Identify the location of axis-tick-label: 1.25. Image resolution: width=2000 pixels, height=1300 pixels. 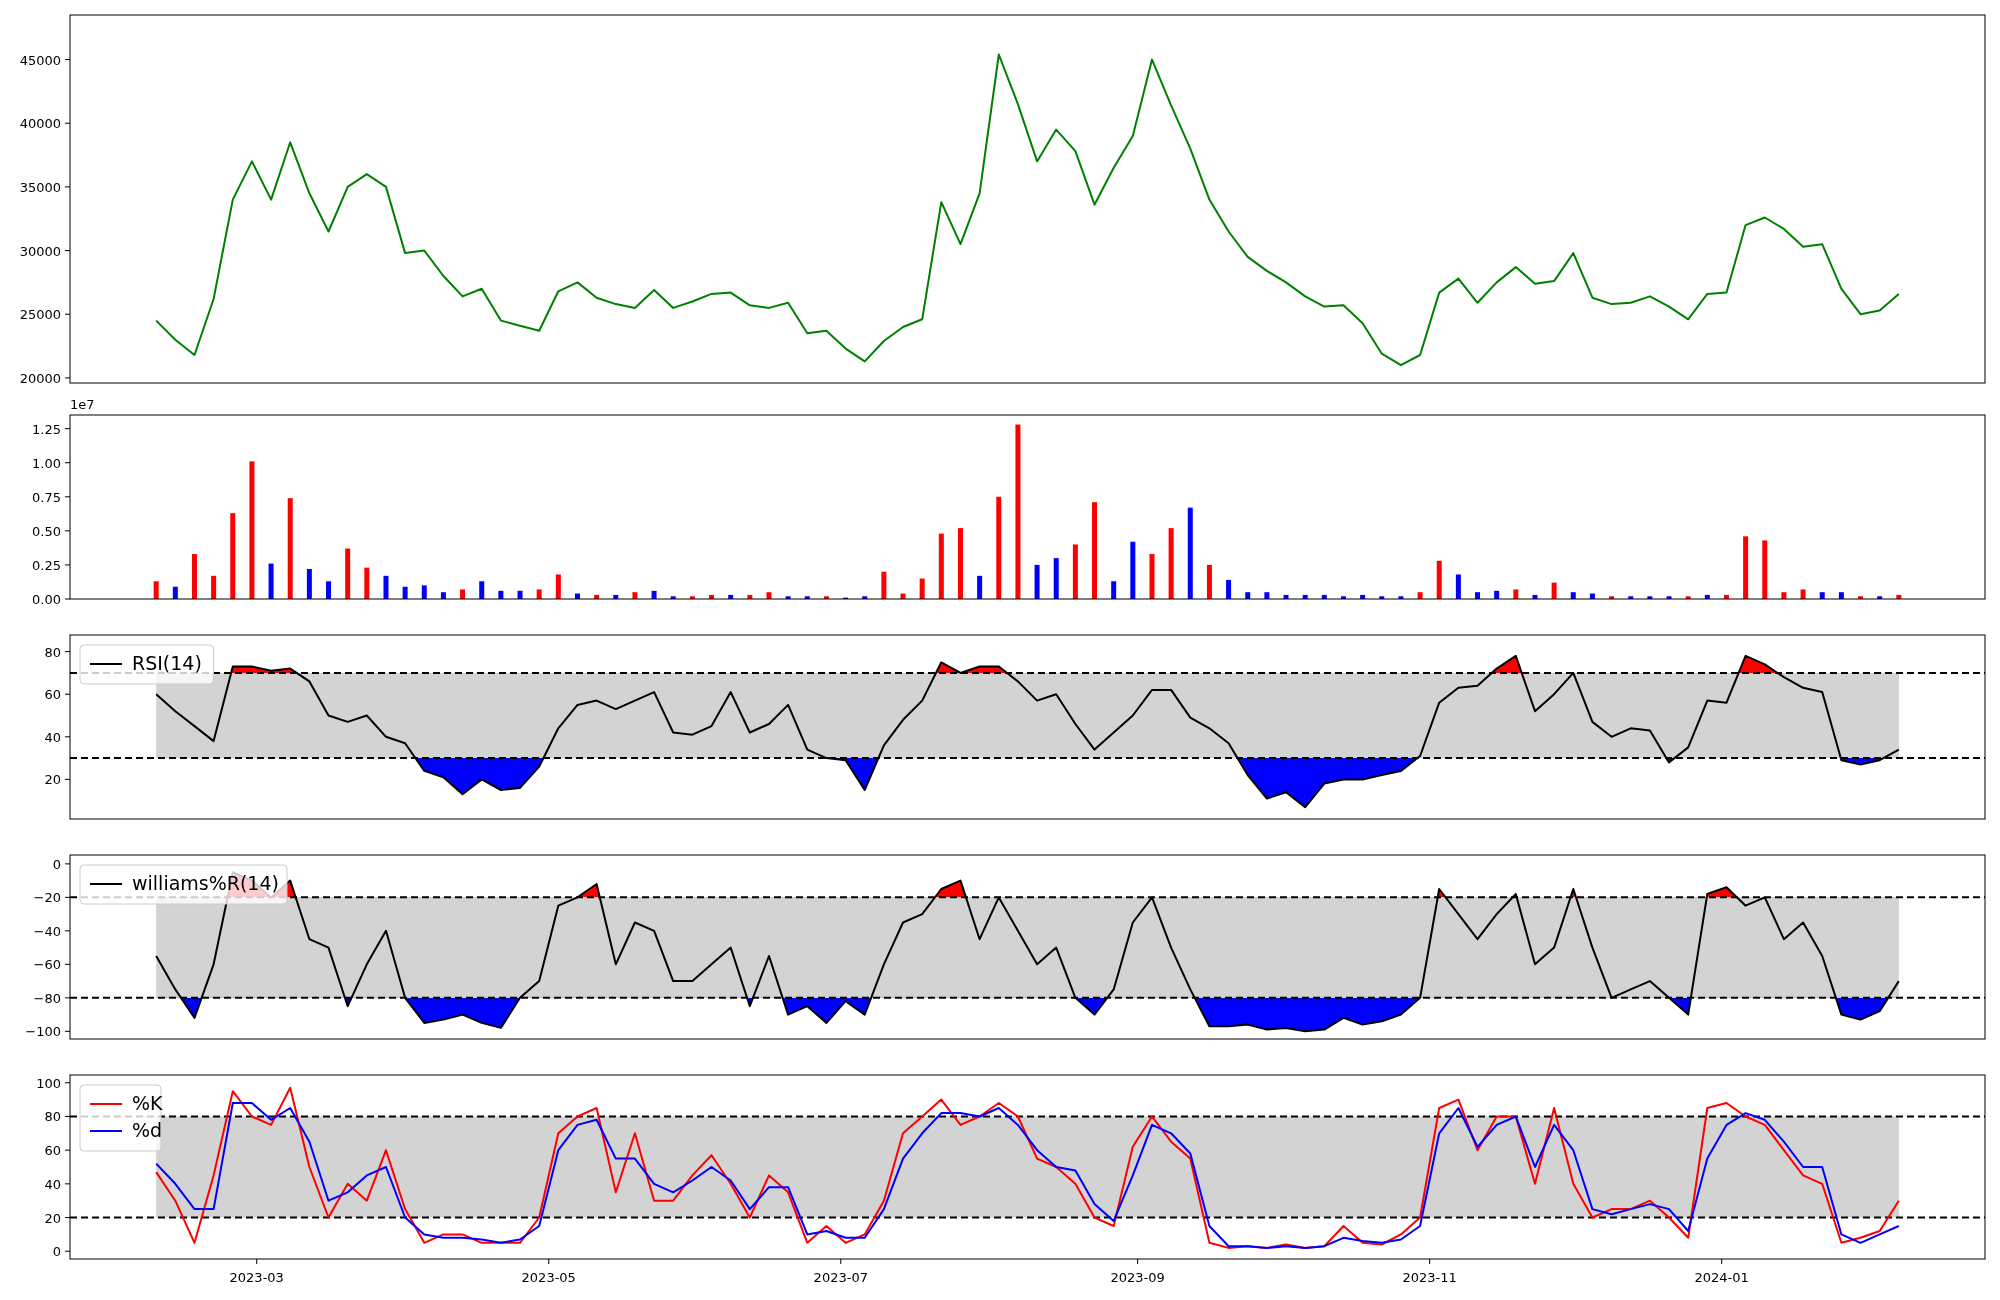
(46, 429).